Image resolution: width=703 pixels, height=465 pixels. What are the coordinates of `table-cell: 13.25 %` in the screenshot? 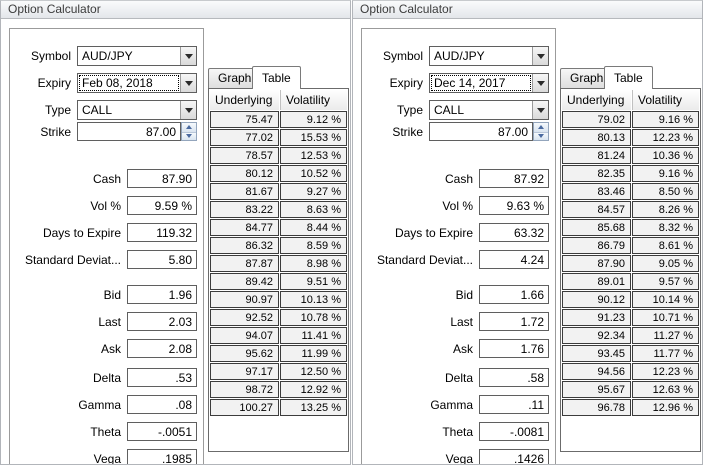 It's located at (313, 407).